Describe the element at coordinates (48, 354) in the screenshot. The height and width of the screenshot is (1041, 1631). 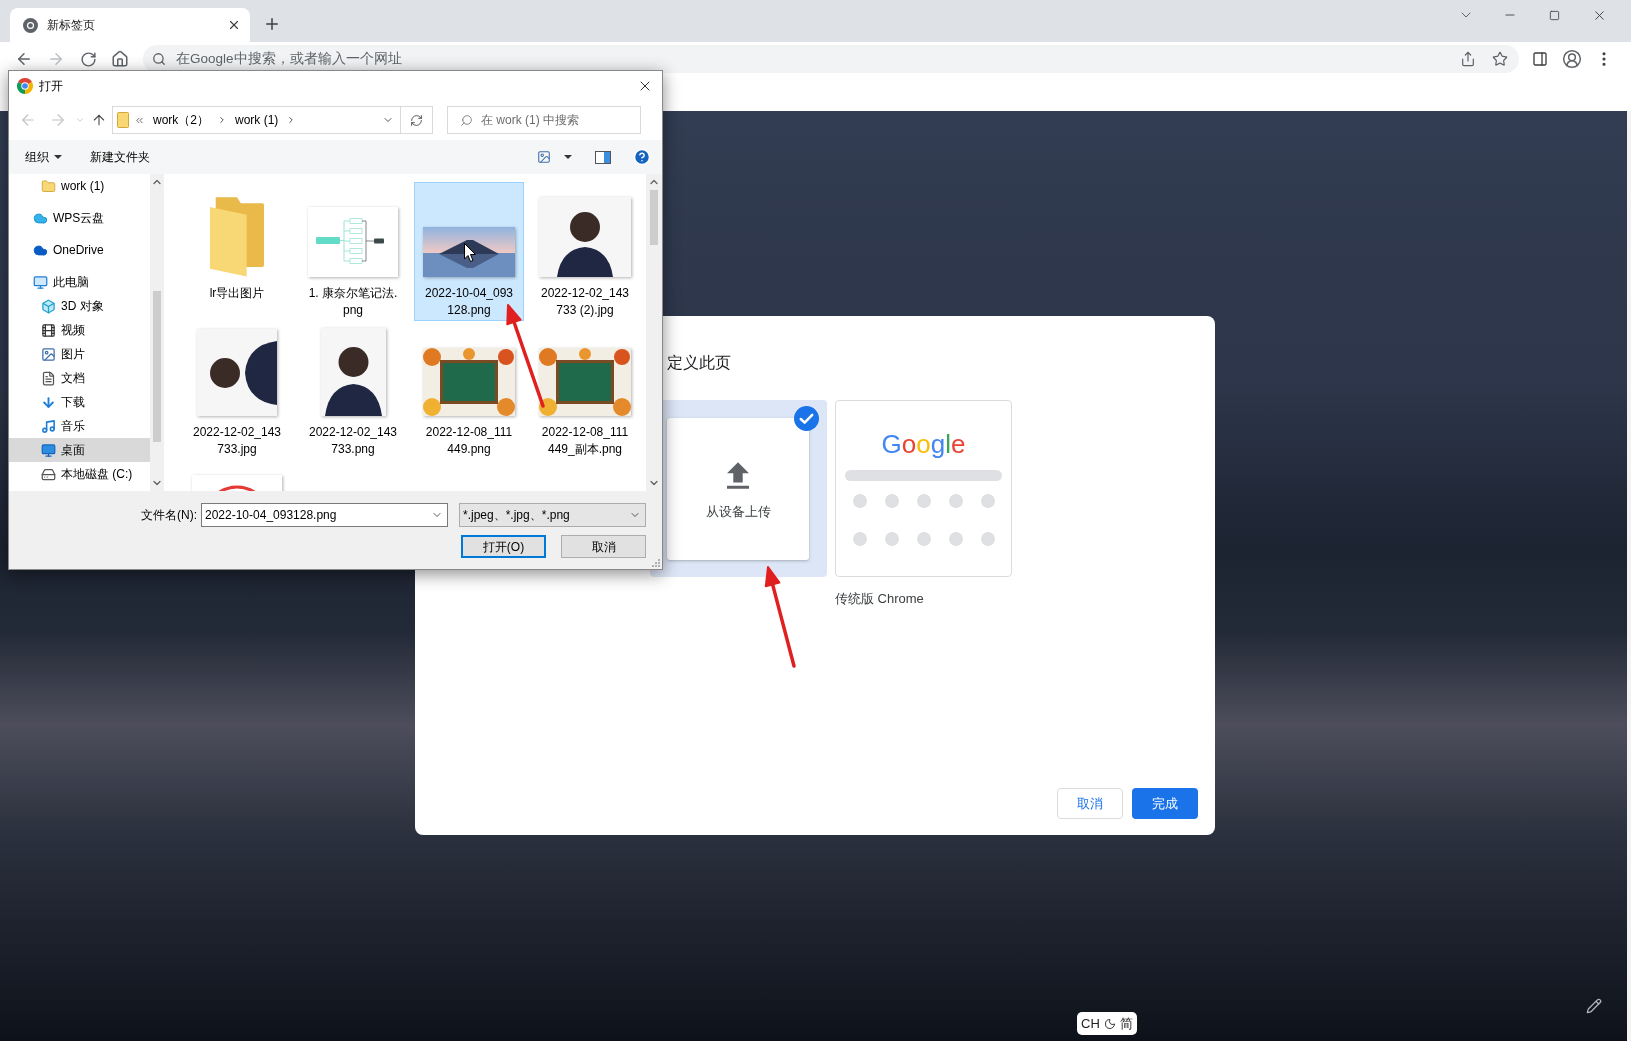
I see `image-icon` at that location.